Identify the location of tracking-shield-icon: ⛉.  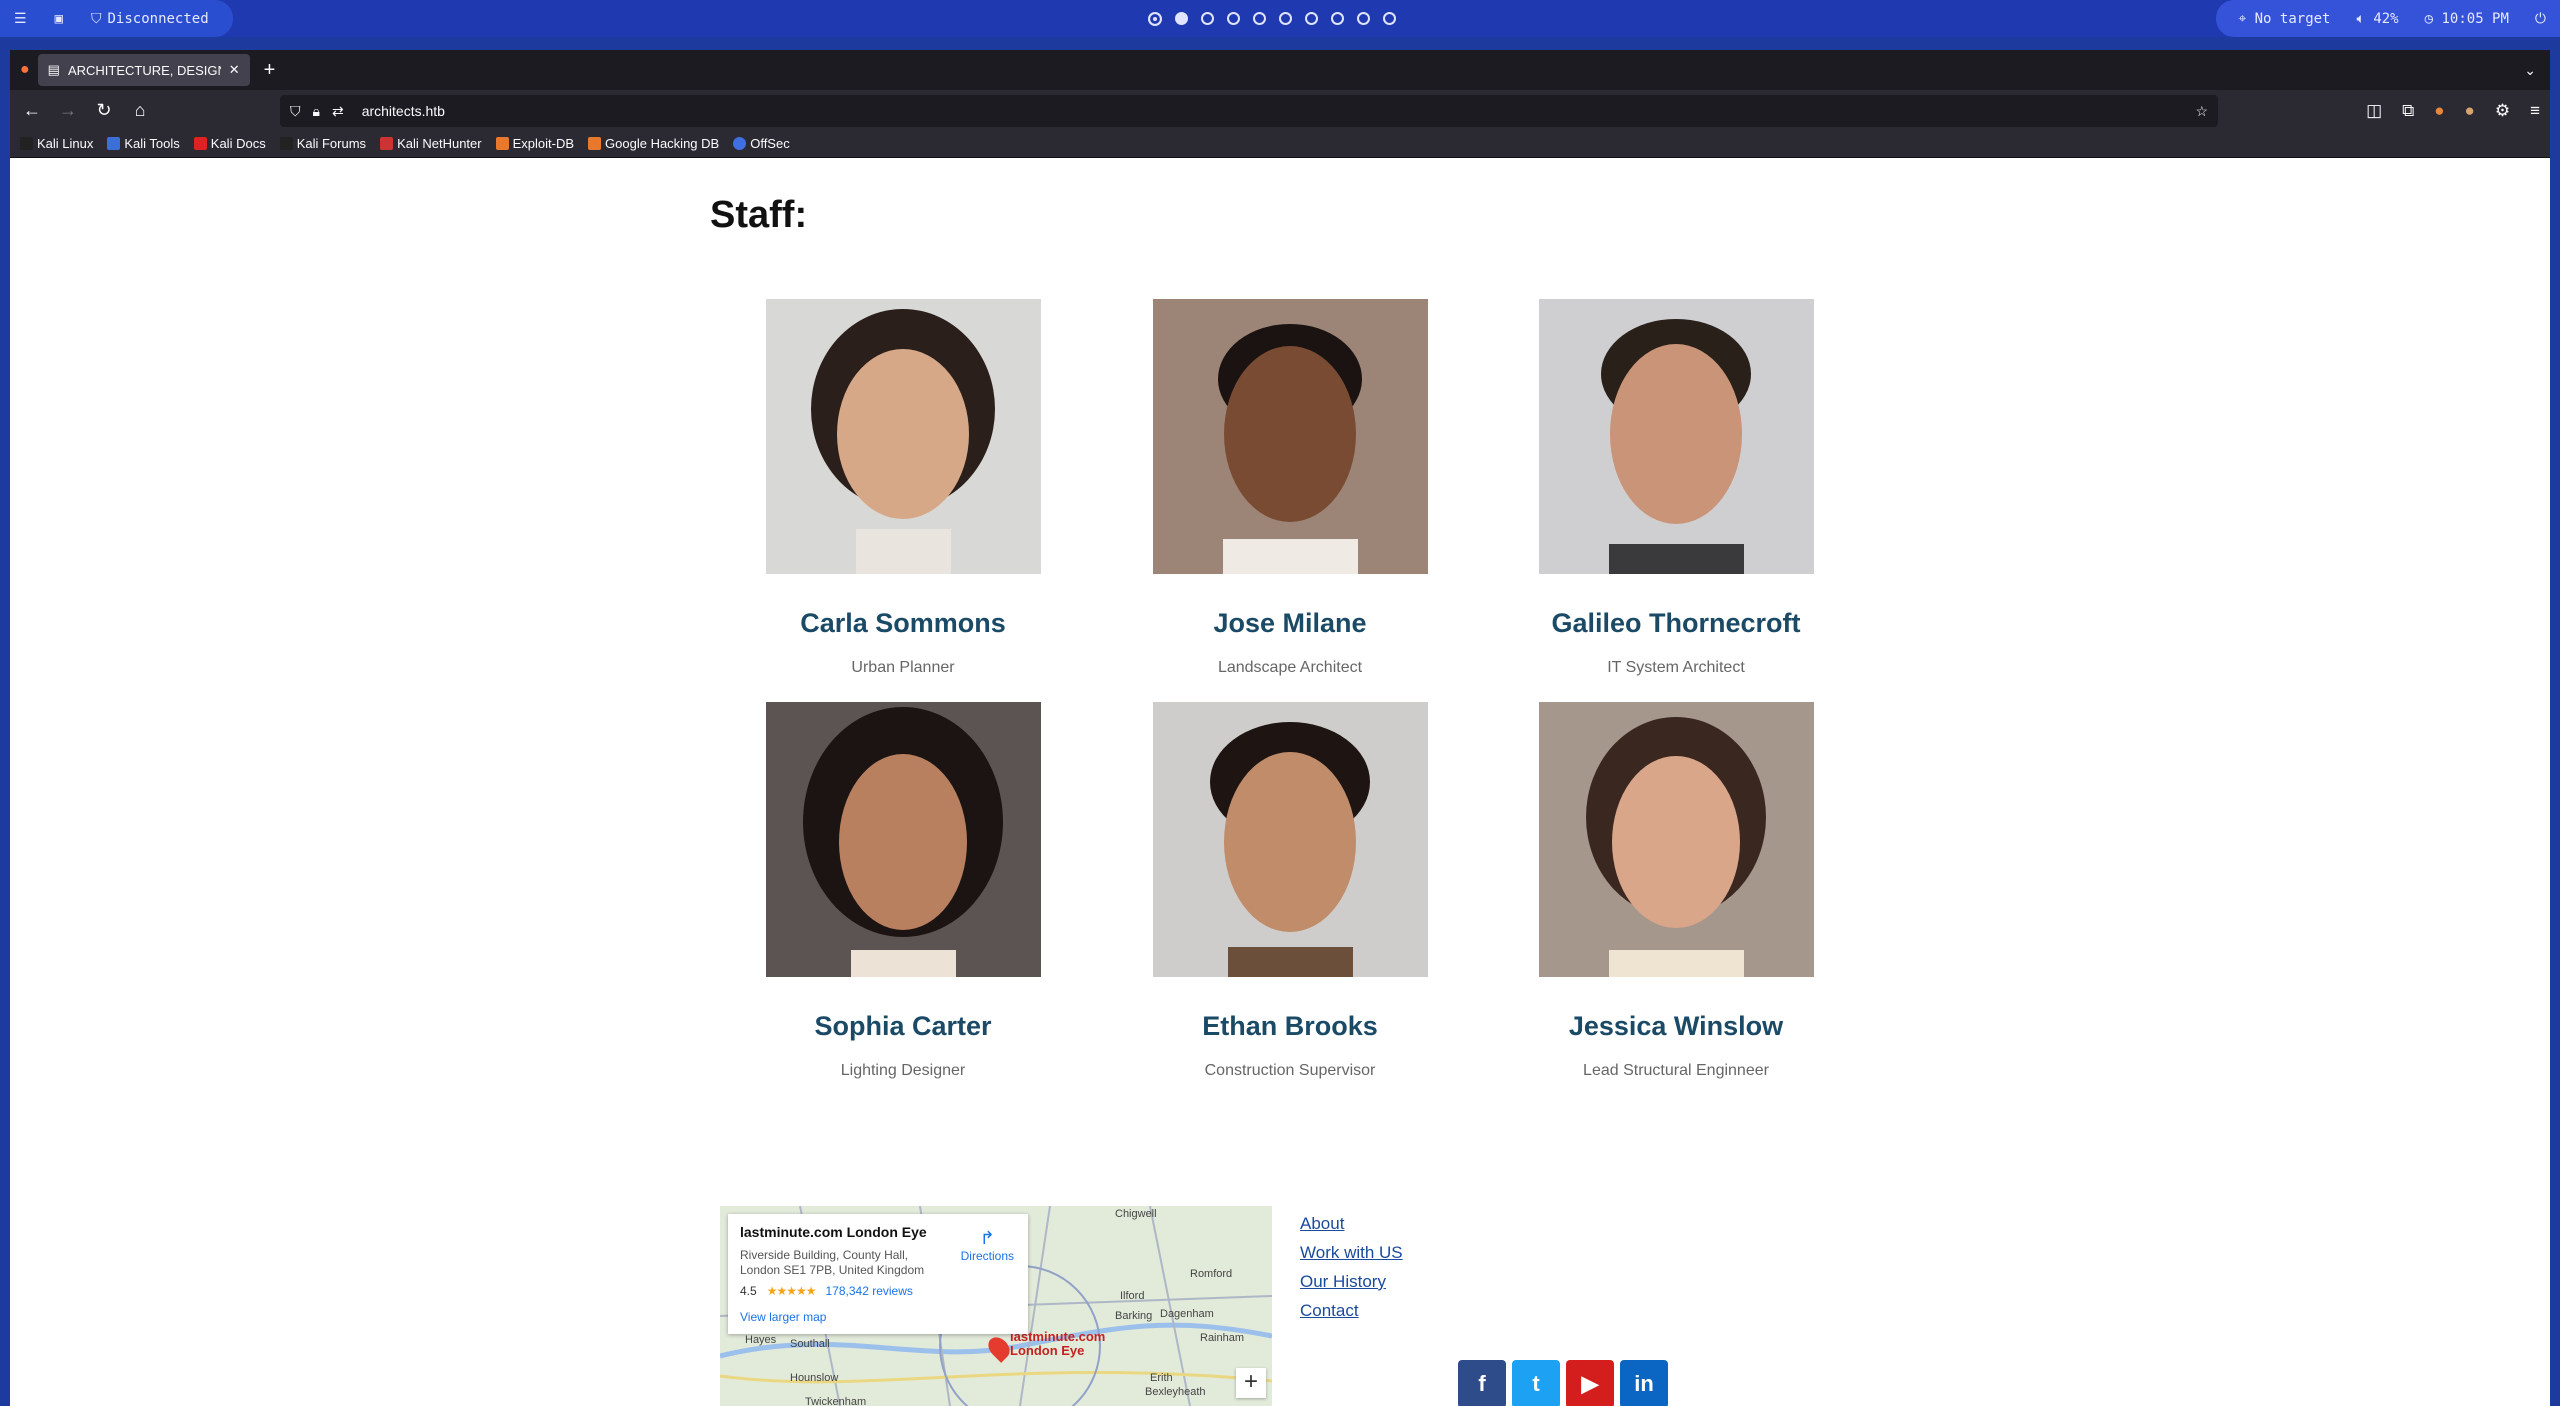
(295, 111).